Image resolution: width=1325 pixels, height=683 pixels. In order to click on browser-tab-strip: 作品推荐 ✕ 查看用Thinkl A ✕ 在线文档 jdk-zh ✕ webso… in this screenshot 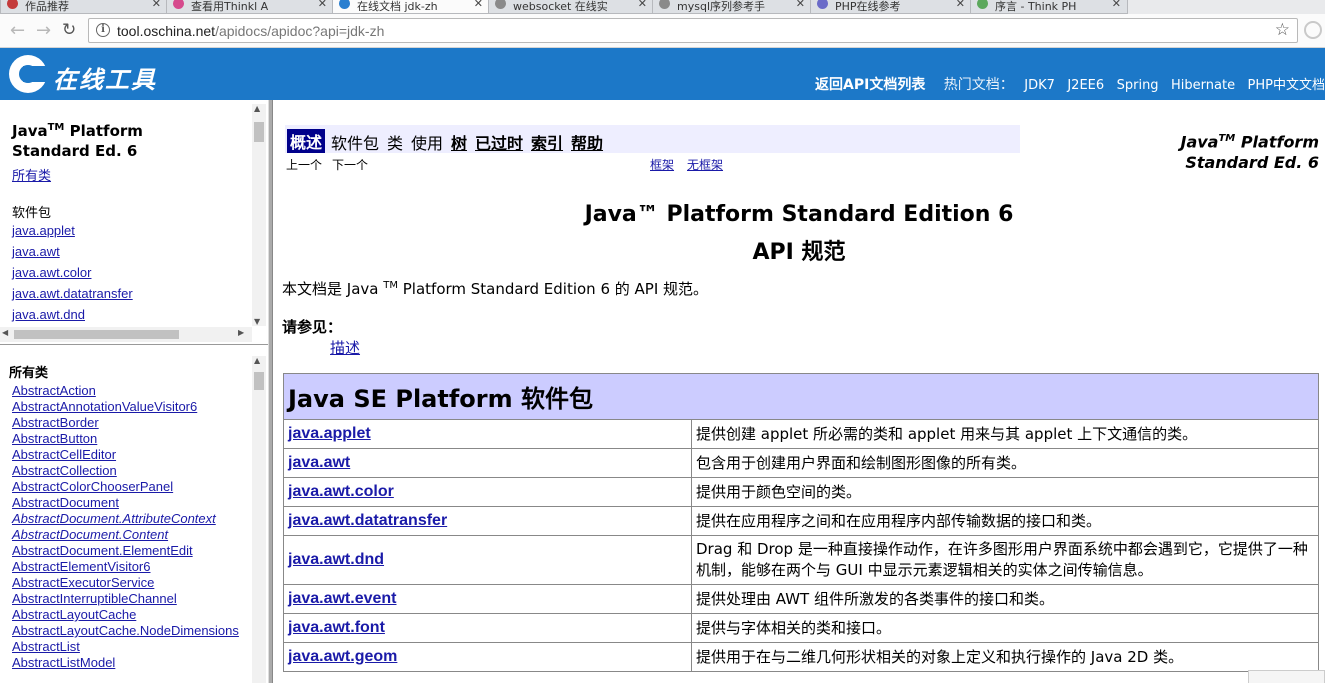, I will do `click(662, 7)`.